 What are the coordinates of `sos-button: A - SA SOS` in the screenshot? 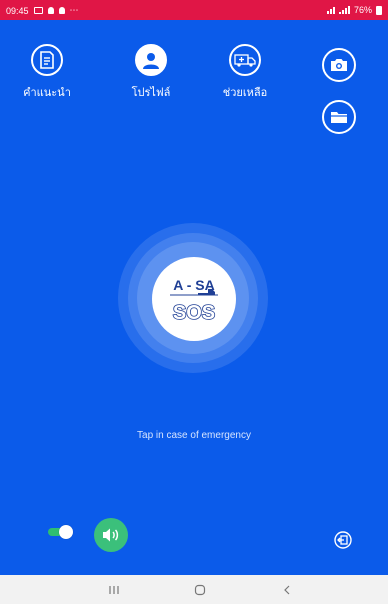 It's located at (194, 299).